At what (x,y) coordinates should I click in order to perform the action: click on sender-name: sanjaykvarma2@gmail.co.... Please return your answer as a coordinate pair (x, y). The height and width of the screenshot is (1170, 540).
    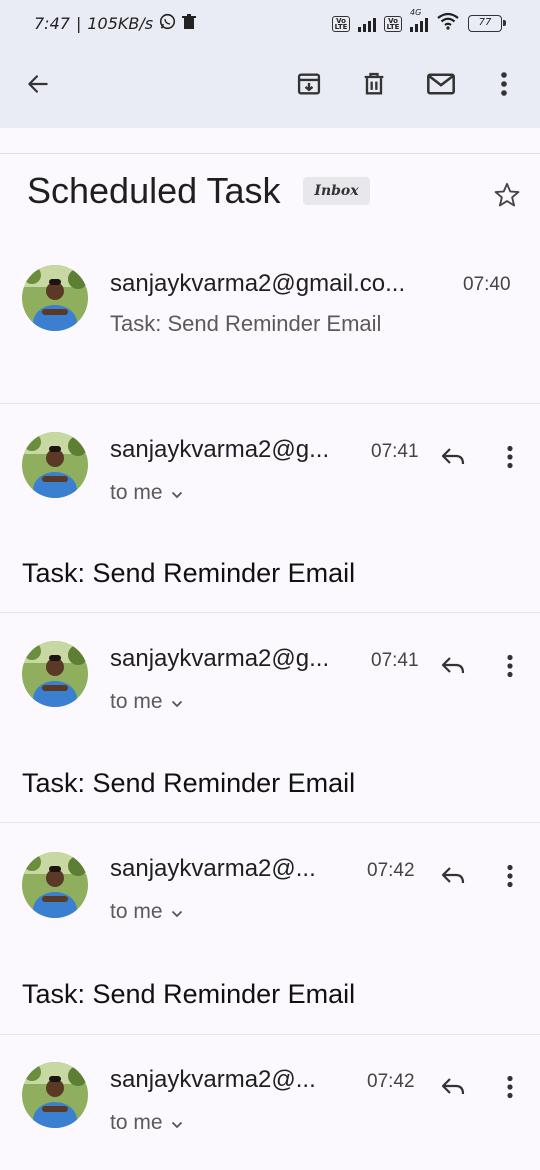
    Looking at the image, I should click on (258, 283).